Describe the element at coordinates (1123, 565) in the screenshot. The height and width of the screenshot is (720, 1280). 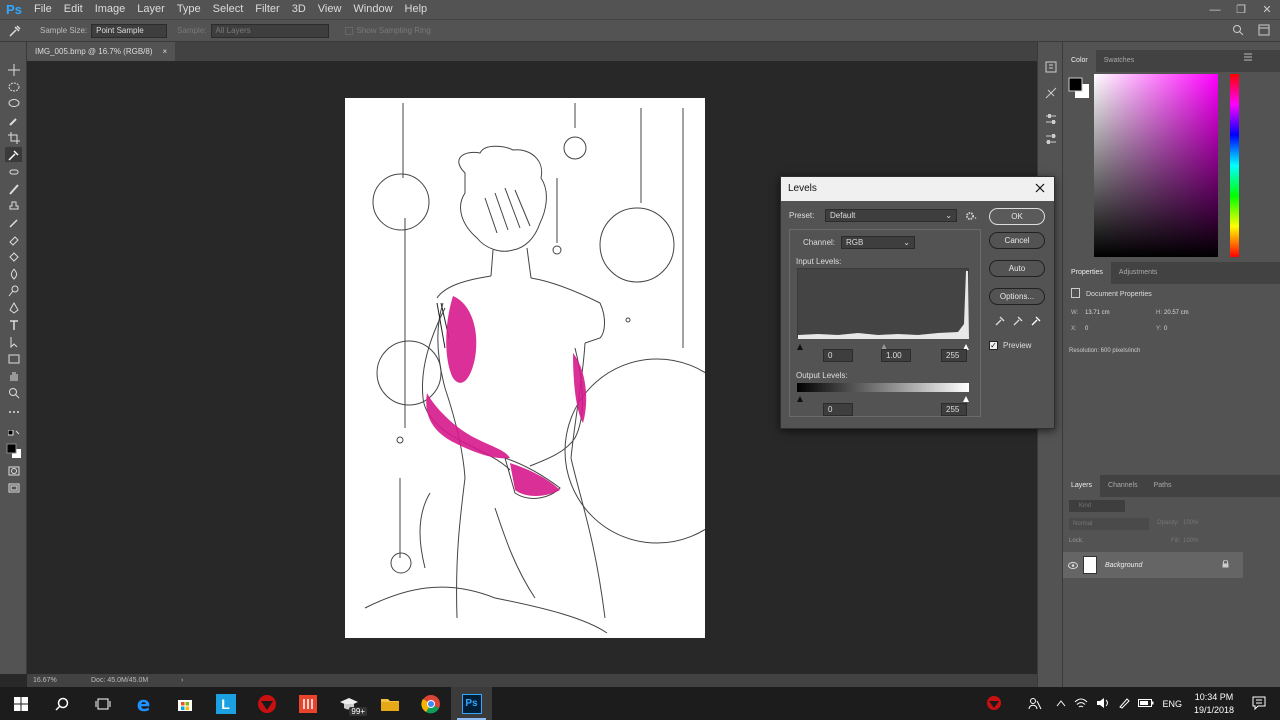
I see `layer-name: Background` at that location.